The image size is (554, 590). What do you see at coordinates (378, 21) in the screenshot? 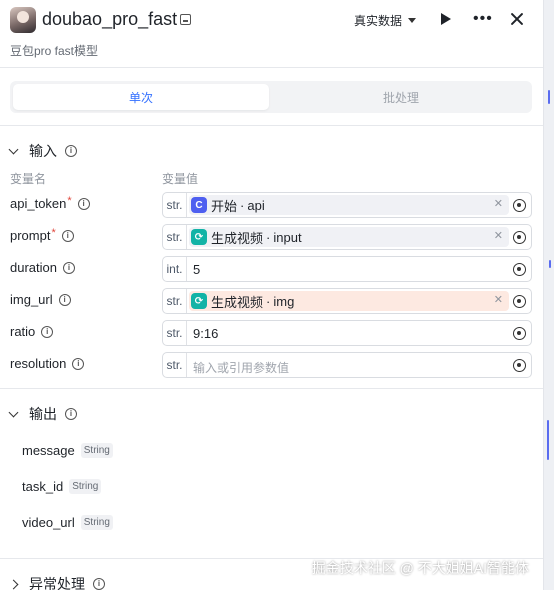
I see `data-source-label: 真实数据` at bounding box center [378, 21].